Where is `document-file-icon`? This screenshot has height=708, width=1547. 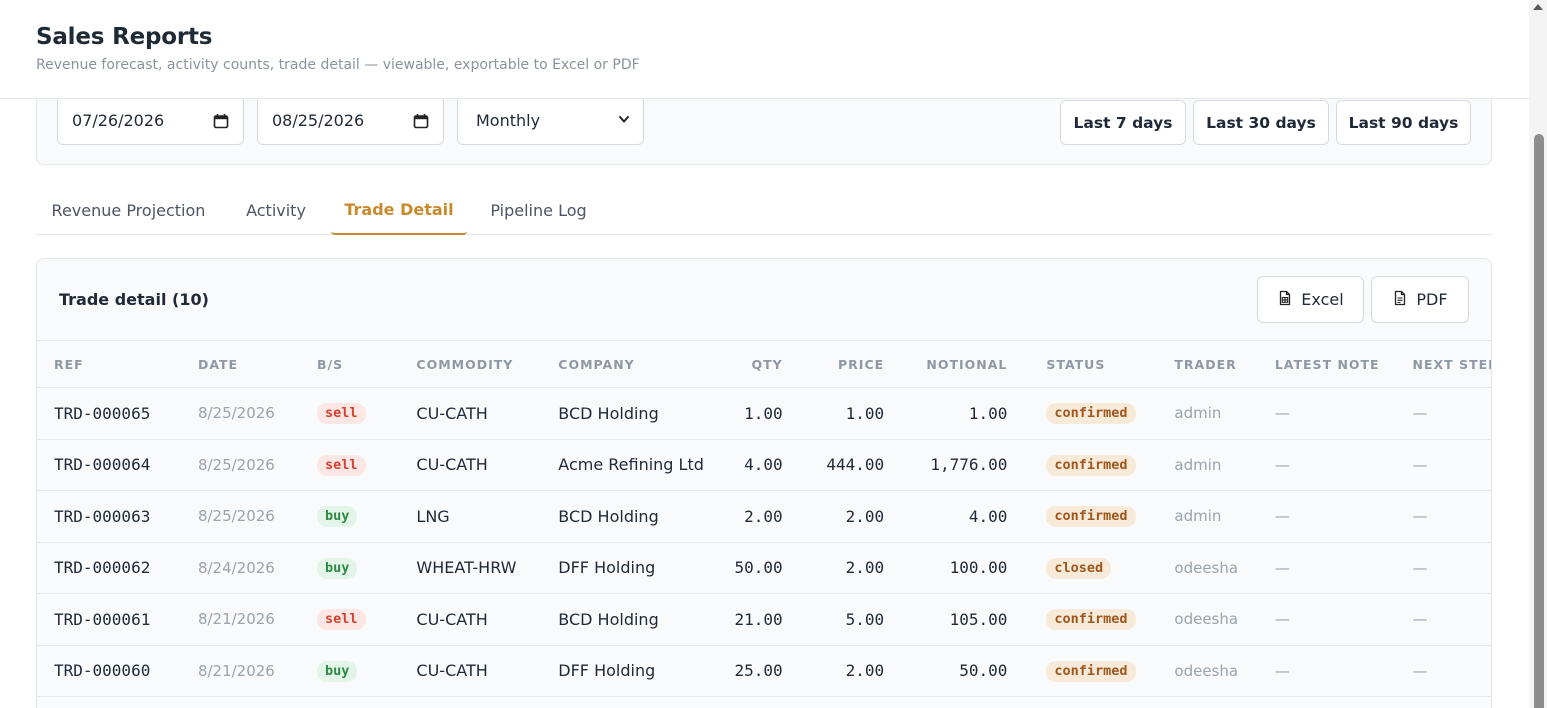 document-file-icon is located at coordinates (1400, 300).